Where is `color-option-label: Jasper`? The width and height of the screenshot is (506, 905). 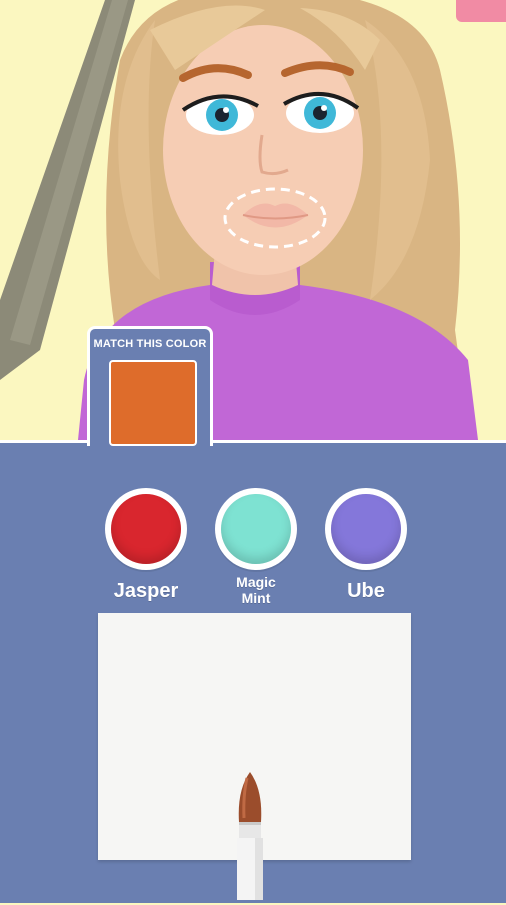 color-option-label: Jasper is located at coordinates (146, 591).